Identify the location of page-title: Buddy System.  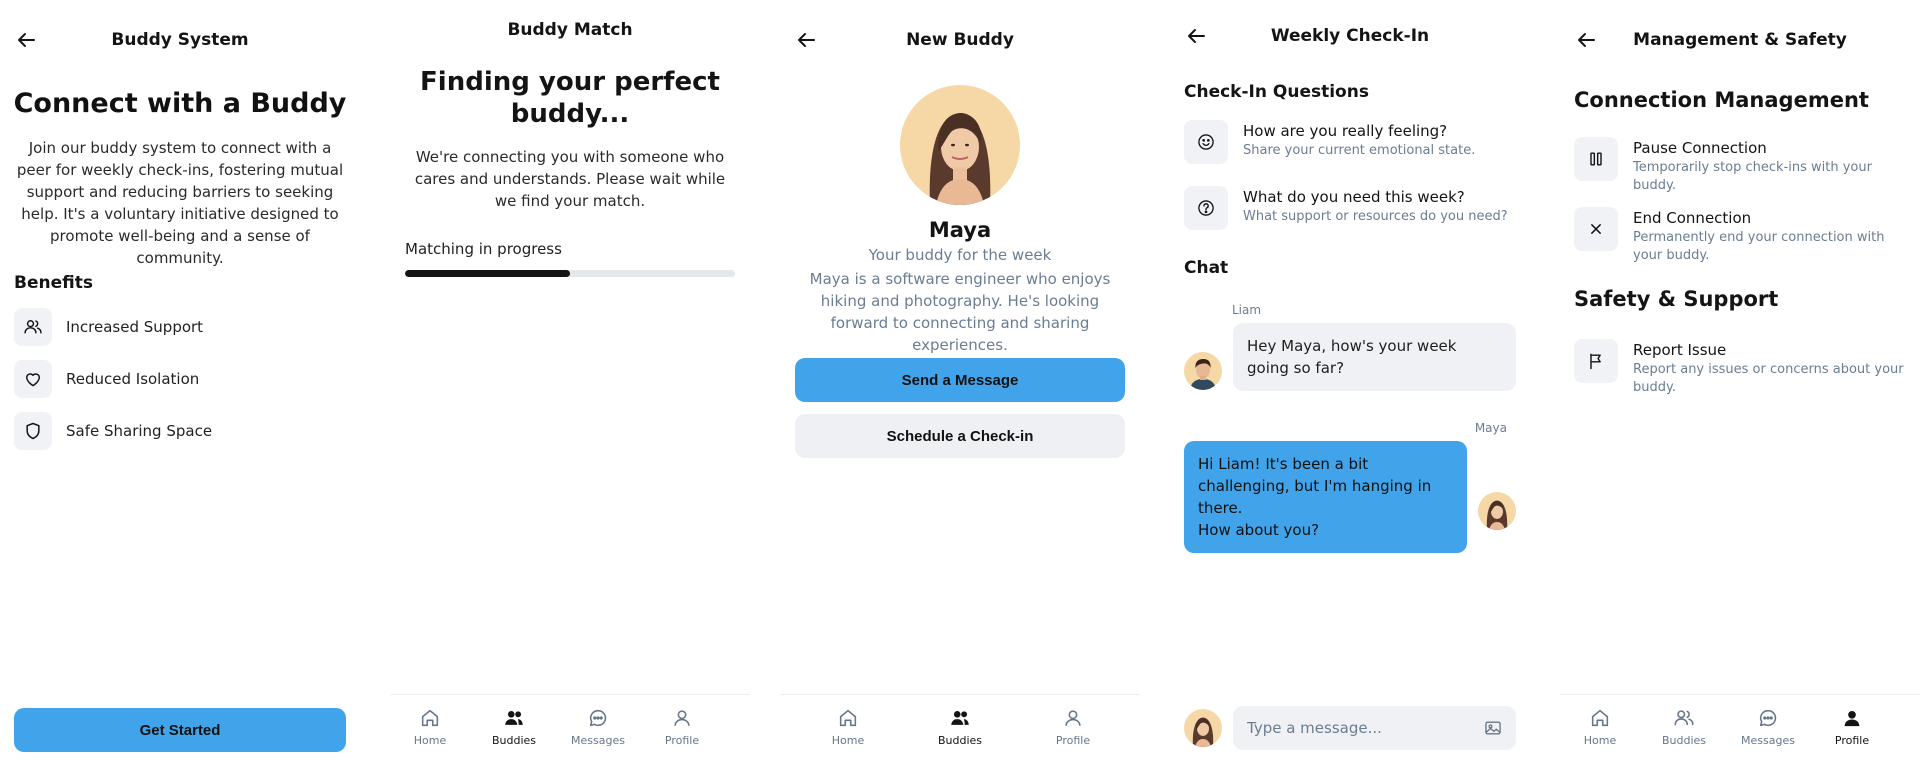
(180, 40).